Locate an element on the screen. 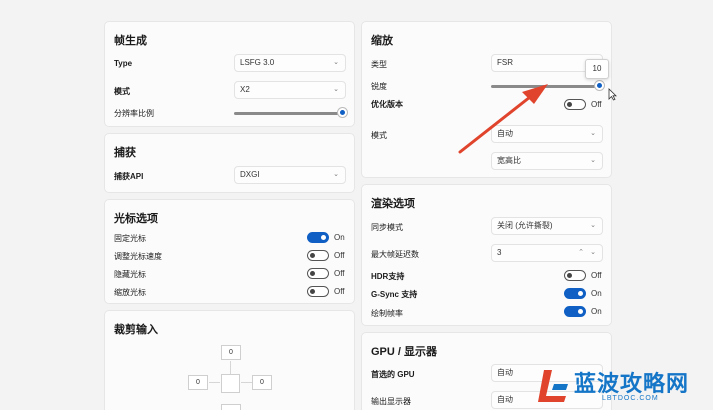 This screenshot has height=410, width=713. scale-aspect-value: 宽高比 is located at coordinates (509, 160).